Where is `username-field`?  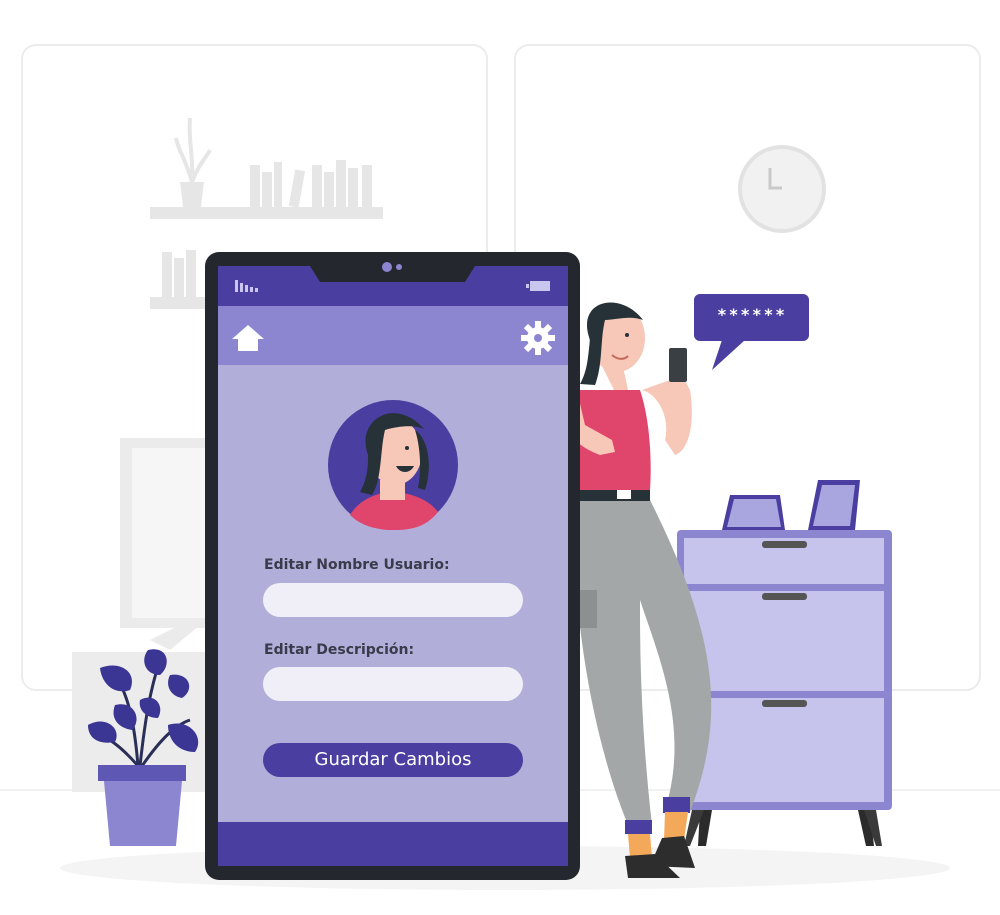 username-field is located at coordinates (393, 600).